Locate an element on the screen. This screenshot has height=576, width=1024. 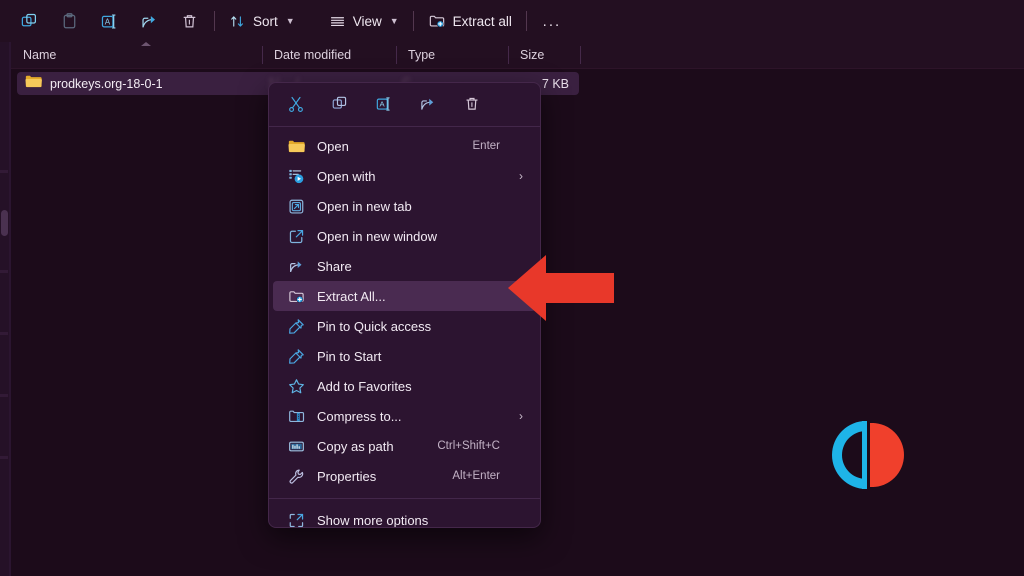
toolbar-extract-all-label: Extract all is located at coordinates (482, 21).